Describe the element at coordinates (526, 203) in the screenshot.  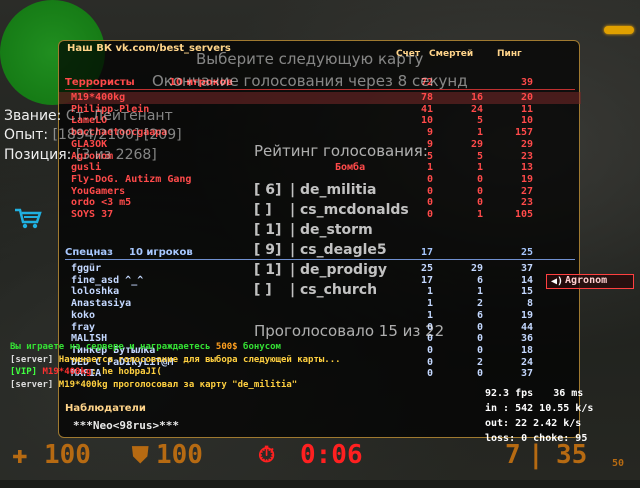
I see `cell-ping: 23` at that location.